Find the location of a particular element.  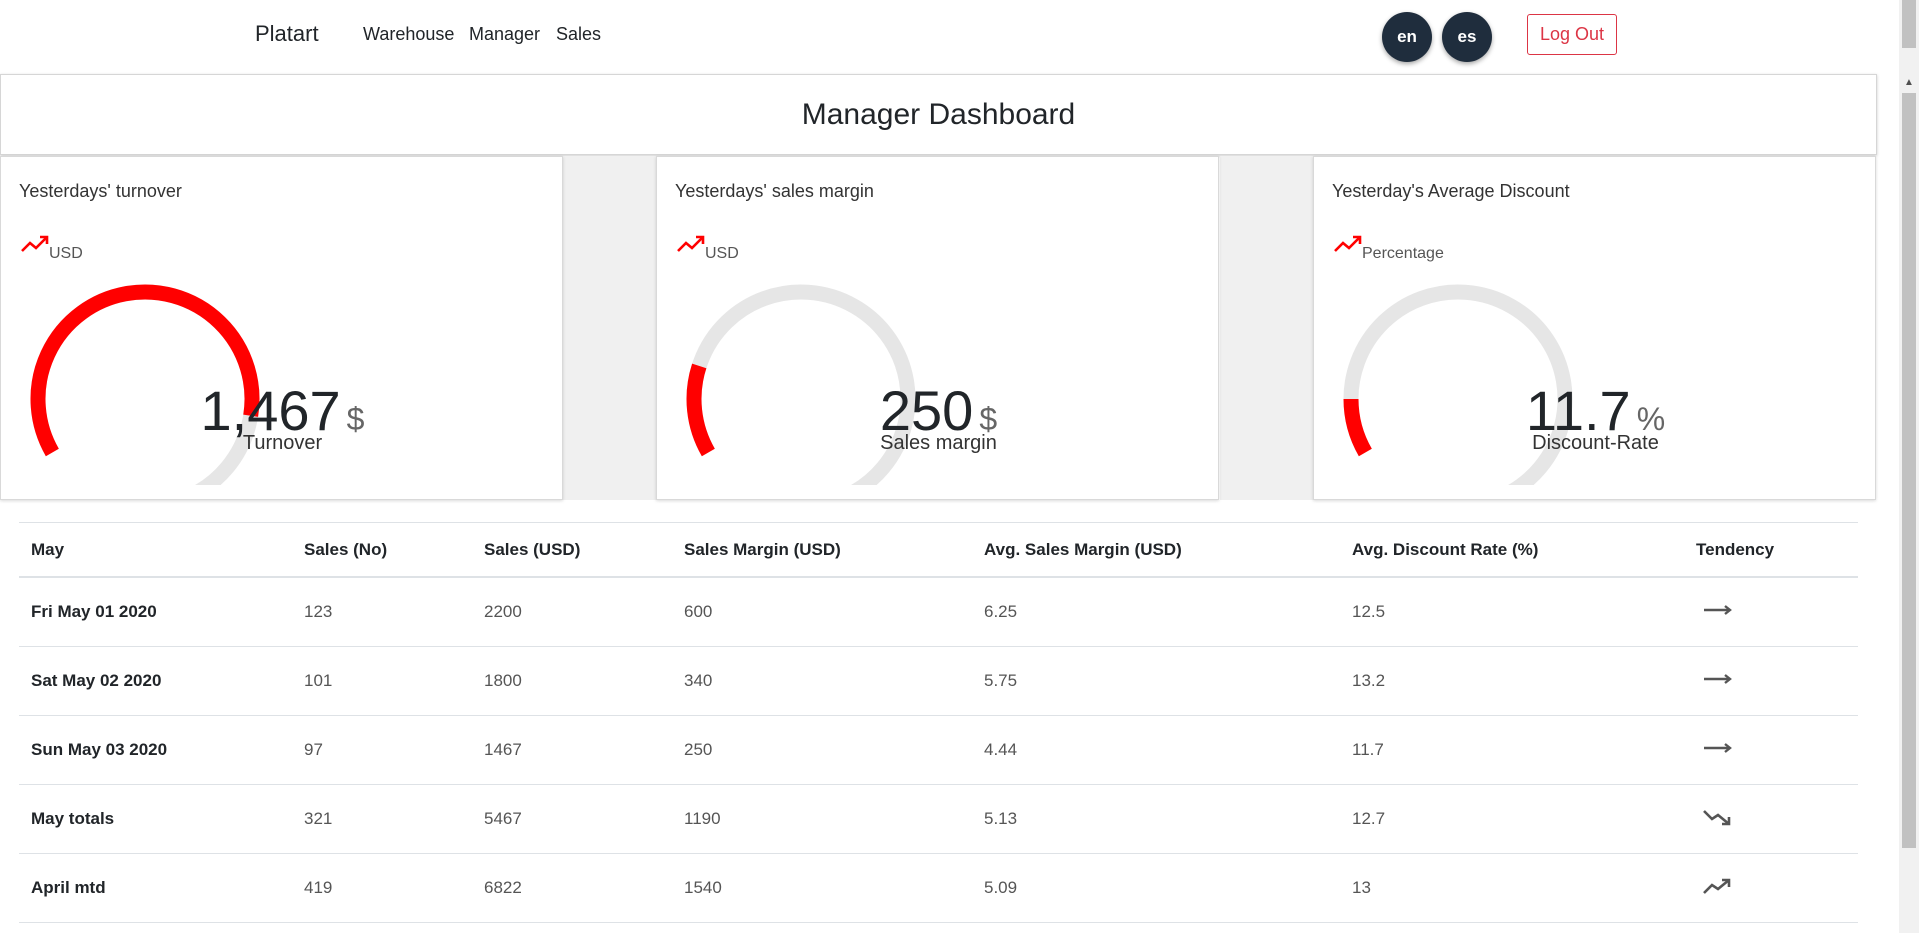

cell-date: Fri May 01 2020 is located at coordinates (155, 612).